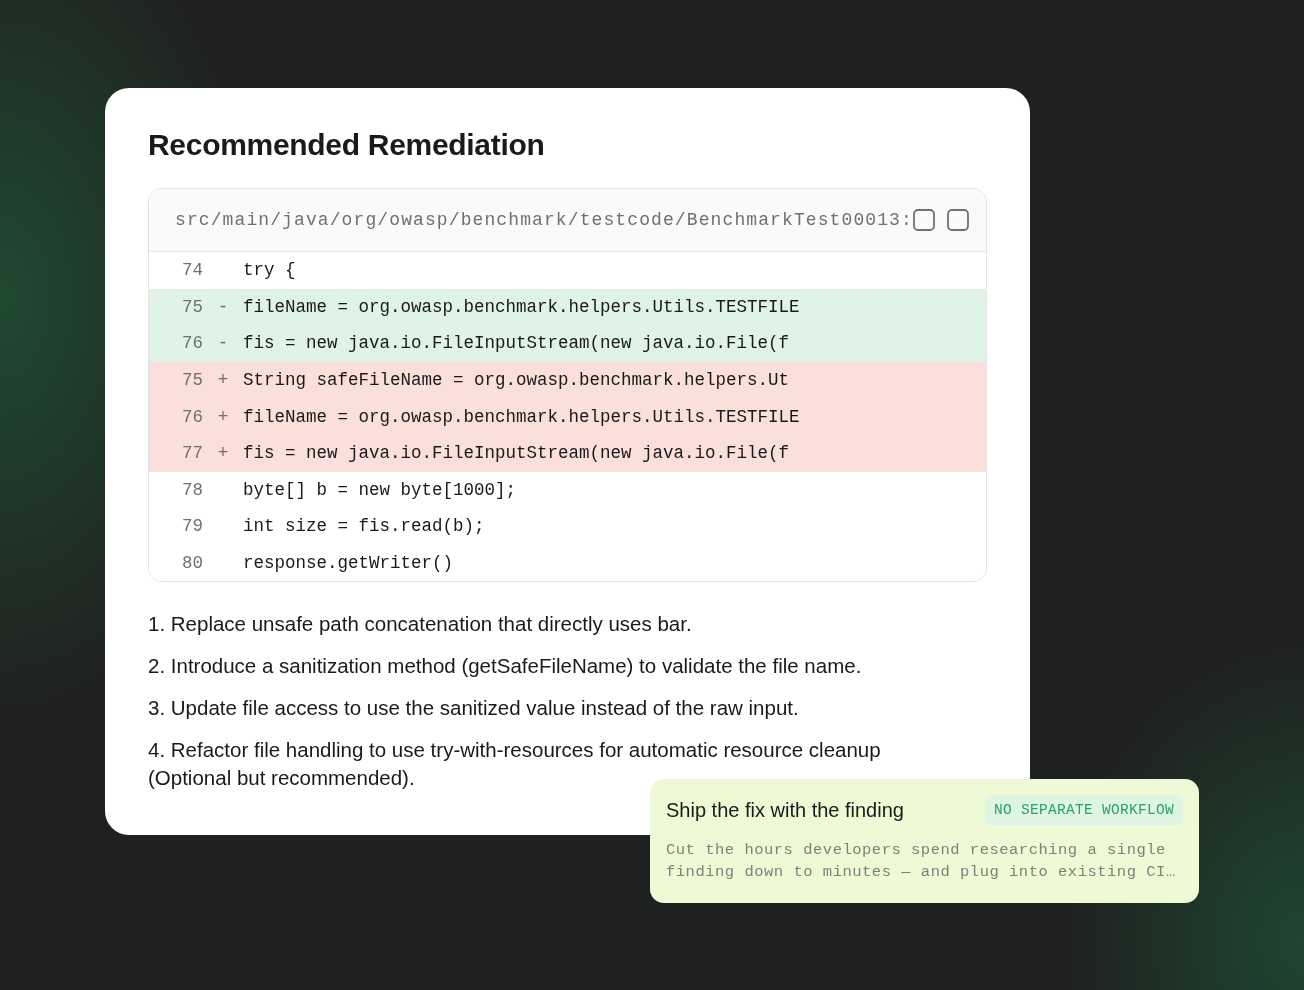  What do you see at coordinates (516, 380) in the screenshot?
I see `code-text: String safeFileName = org.owasp.benchmark.helpers.Ut` at bounding box center [516, 380].